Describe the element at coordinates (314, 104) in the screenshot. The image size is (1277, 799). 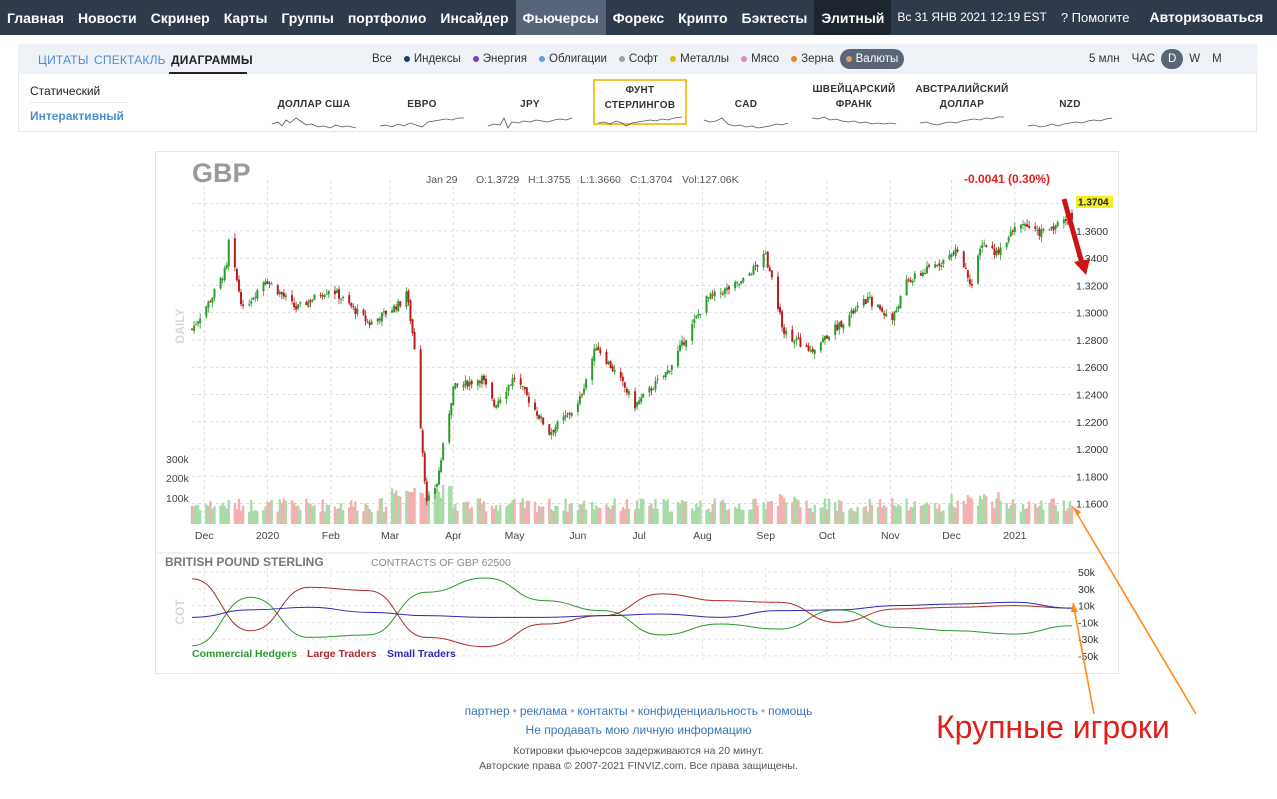
I see `pair-usd: ДОЛЛАР США` at that location.